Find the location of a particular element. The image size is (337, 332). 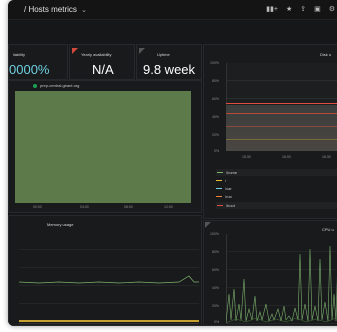

x-tick: 00:00 is located at coordinates (37, 207).